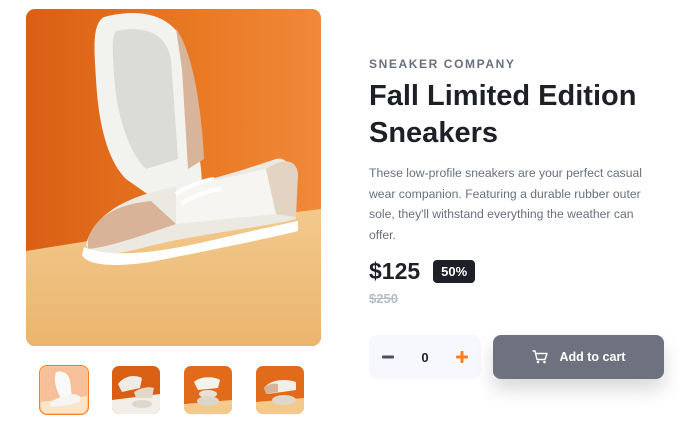  What do you see at coordinates (171, 390) in the screenshot?
I see `thumbnail-strip` at bounding box center [171, 390].